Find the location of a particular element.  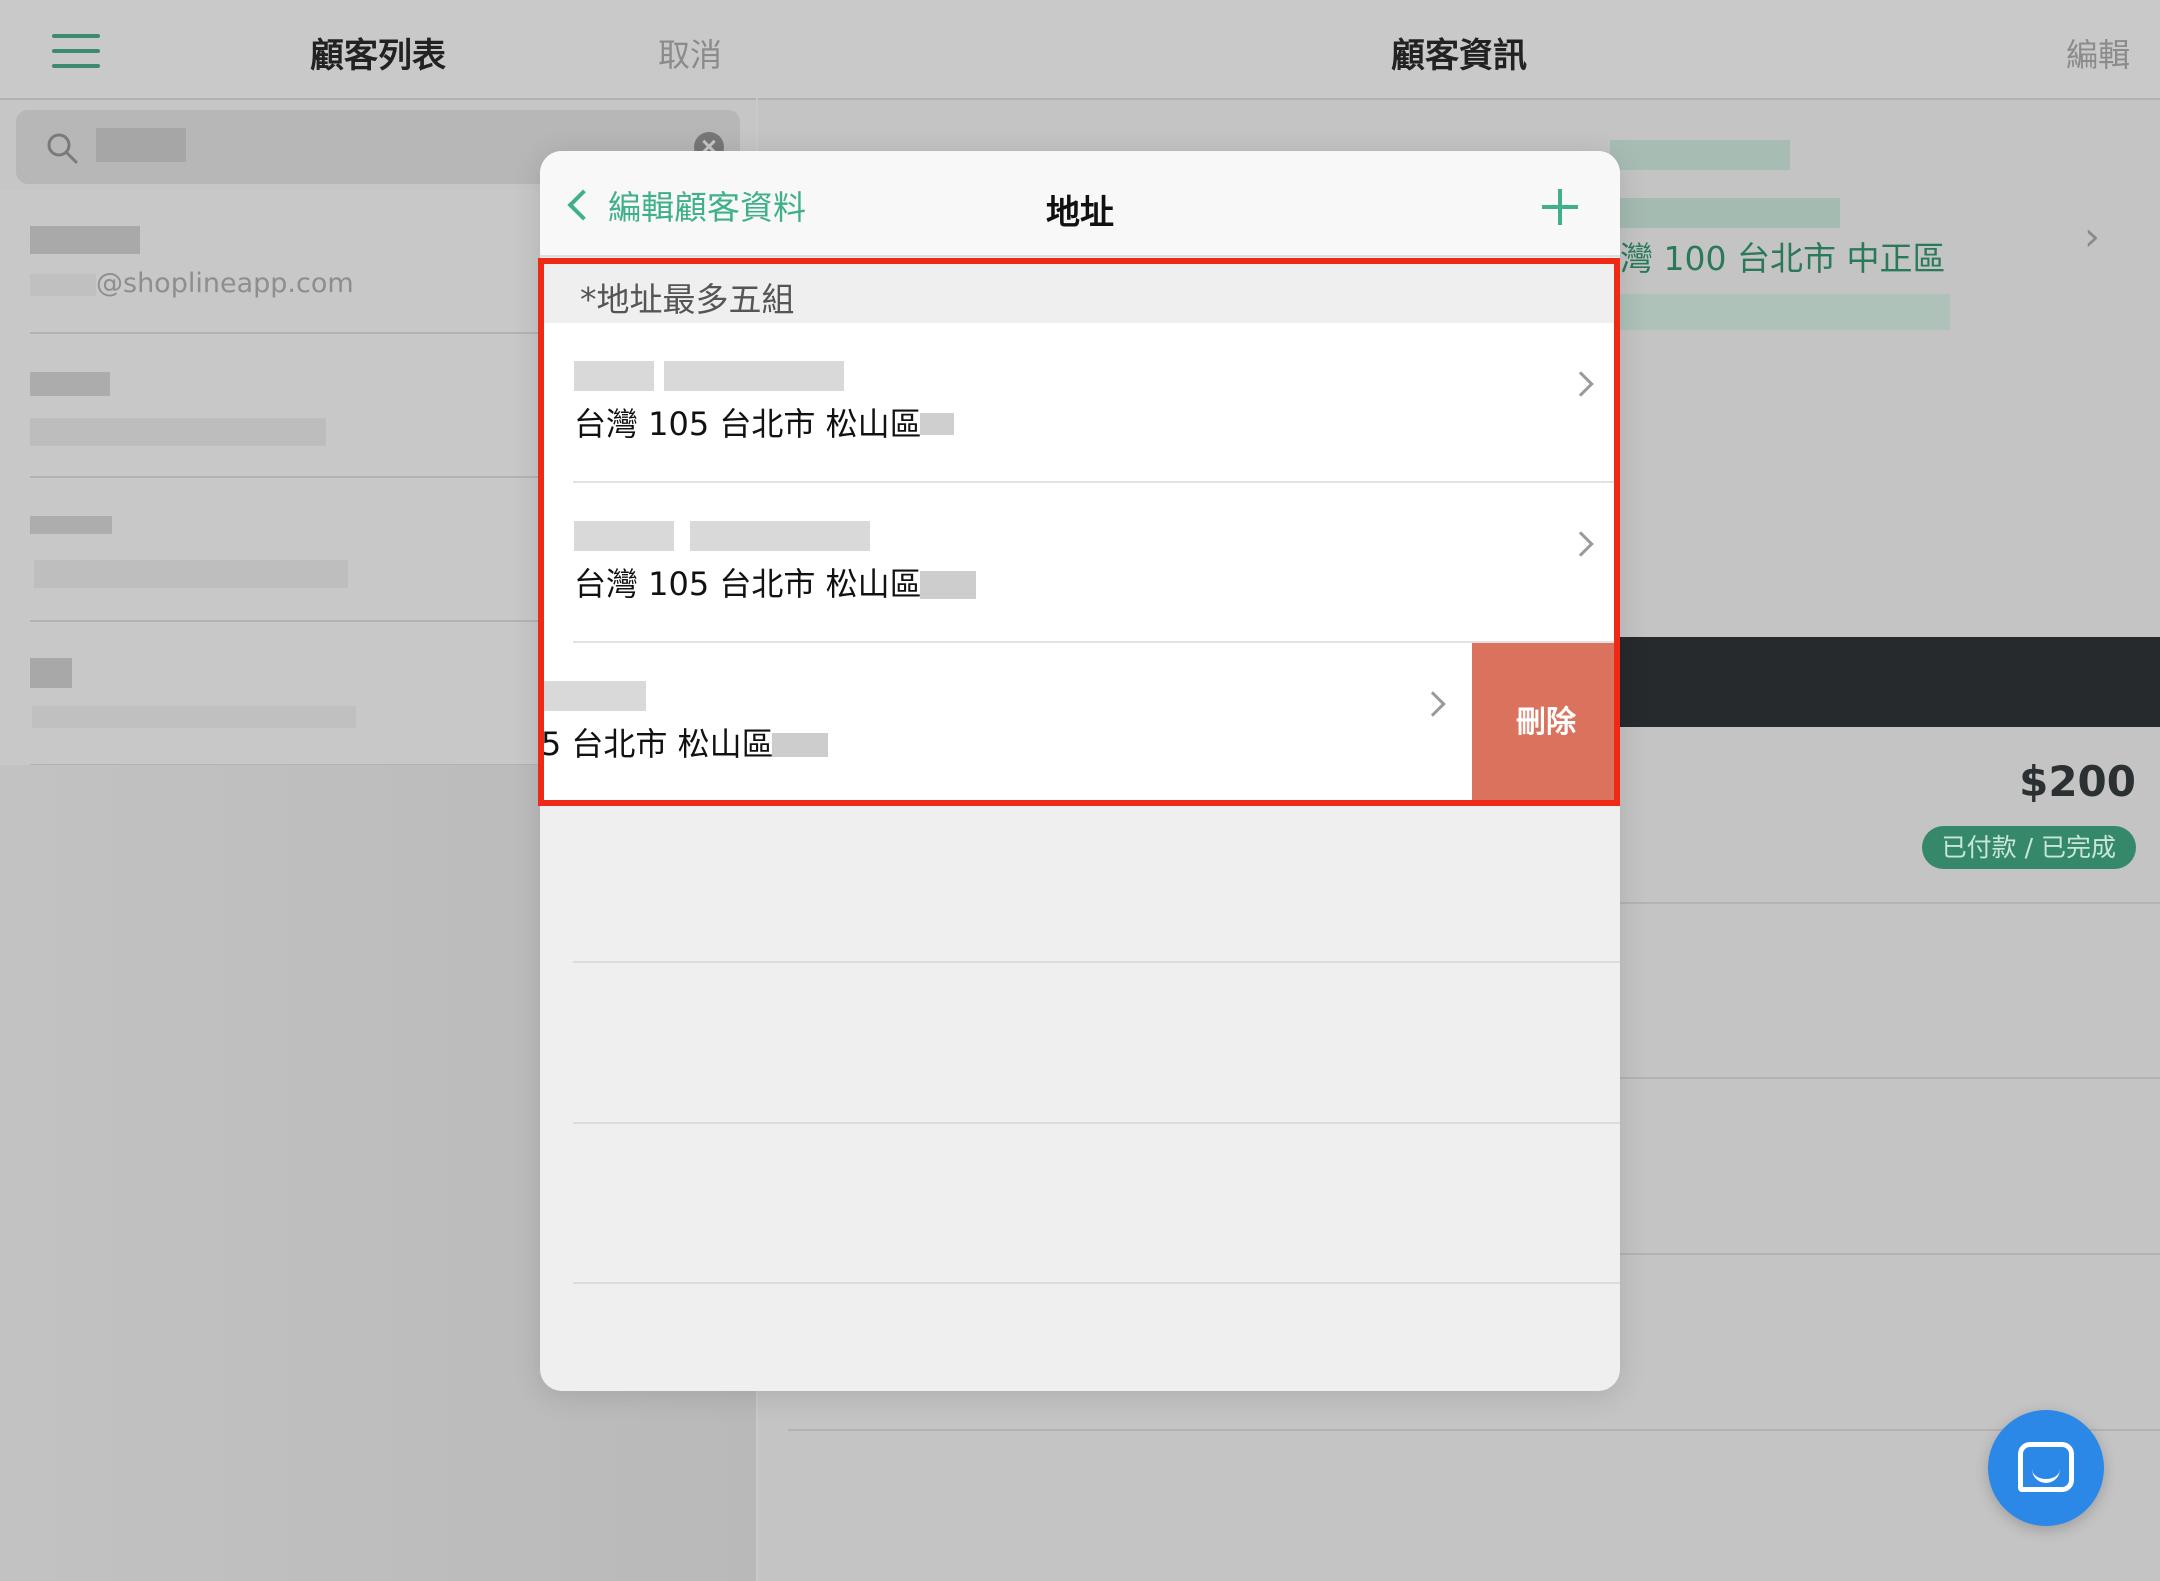

customer-address-preview: 灣 100 台北市 中正區 is located at coordinates (1783, 258).